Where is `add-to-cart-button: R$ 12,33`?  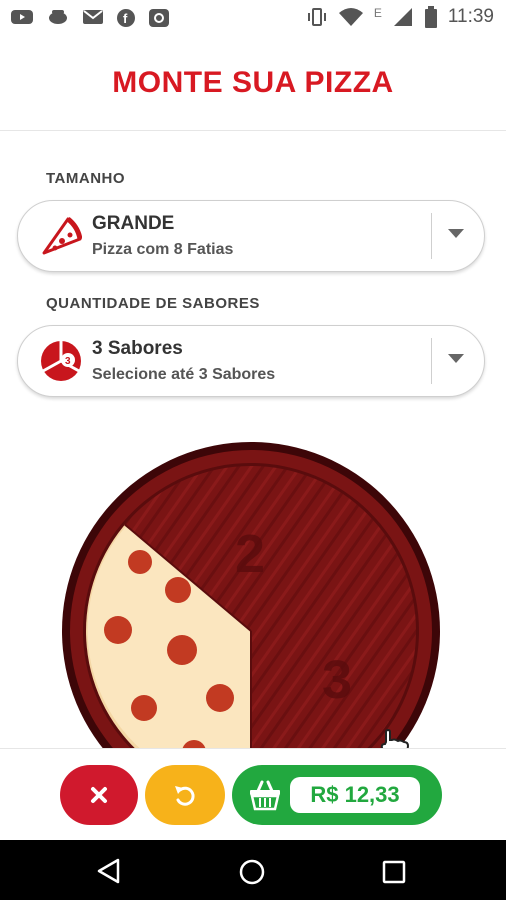 add-to-cart-button: R$ 12,33 is located at coordinates (337, 795).